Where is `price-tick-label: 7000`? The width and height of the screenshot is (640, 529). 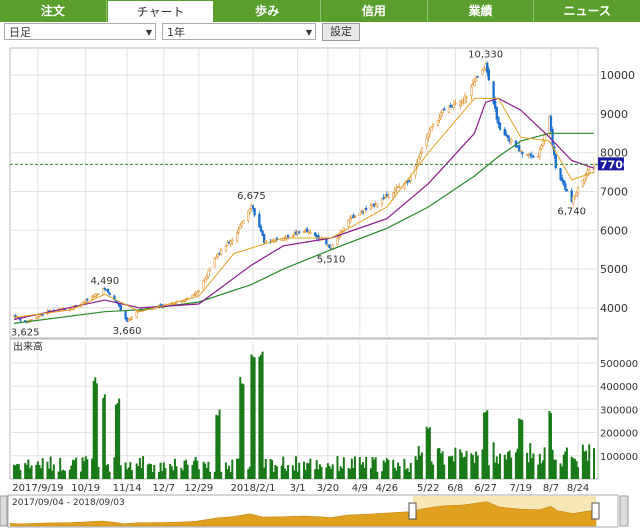
price-tick-label: 7000 is located at coordinates (614, 192).